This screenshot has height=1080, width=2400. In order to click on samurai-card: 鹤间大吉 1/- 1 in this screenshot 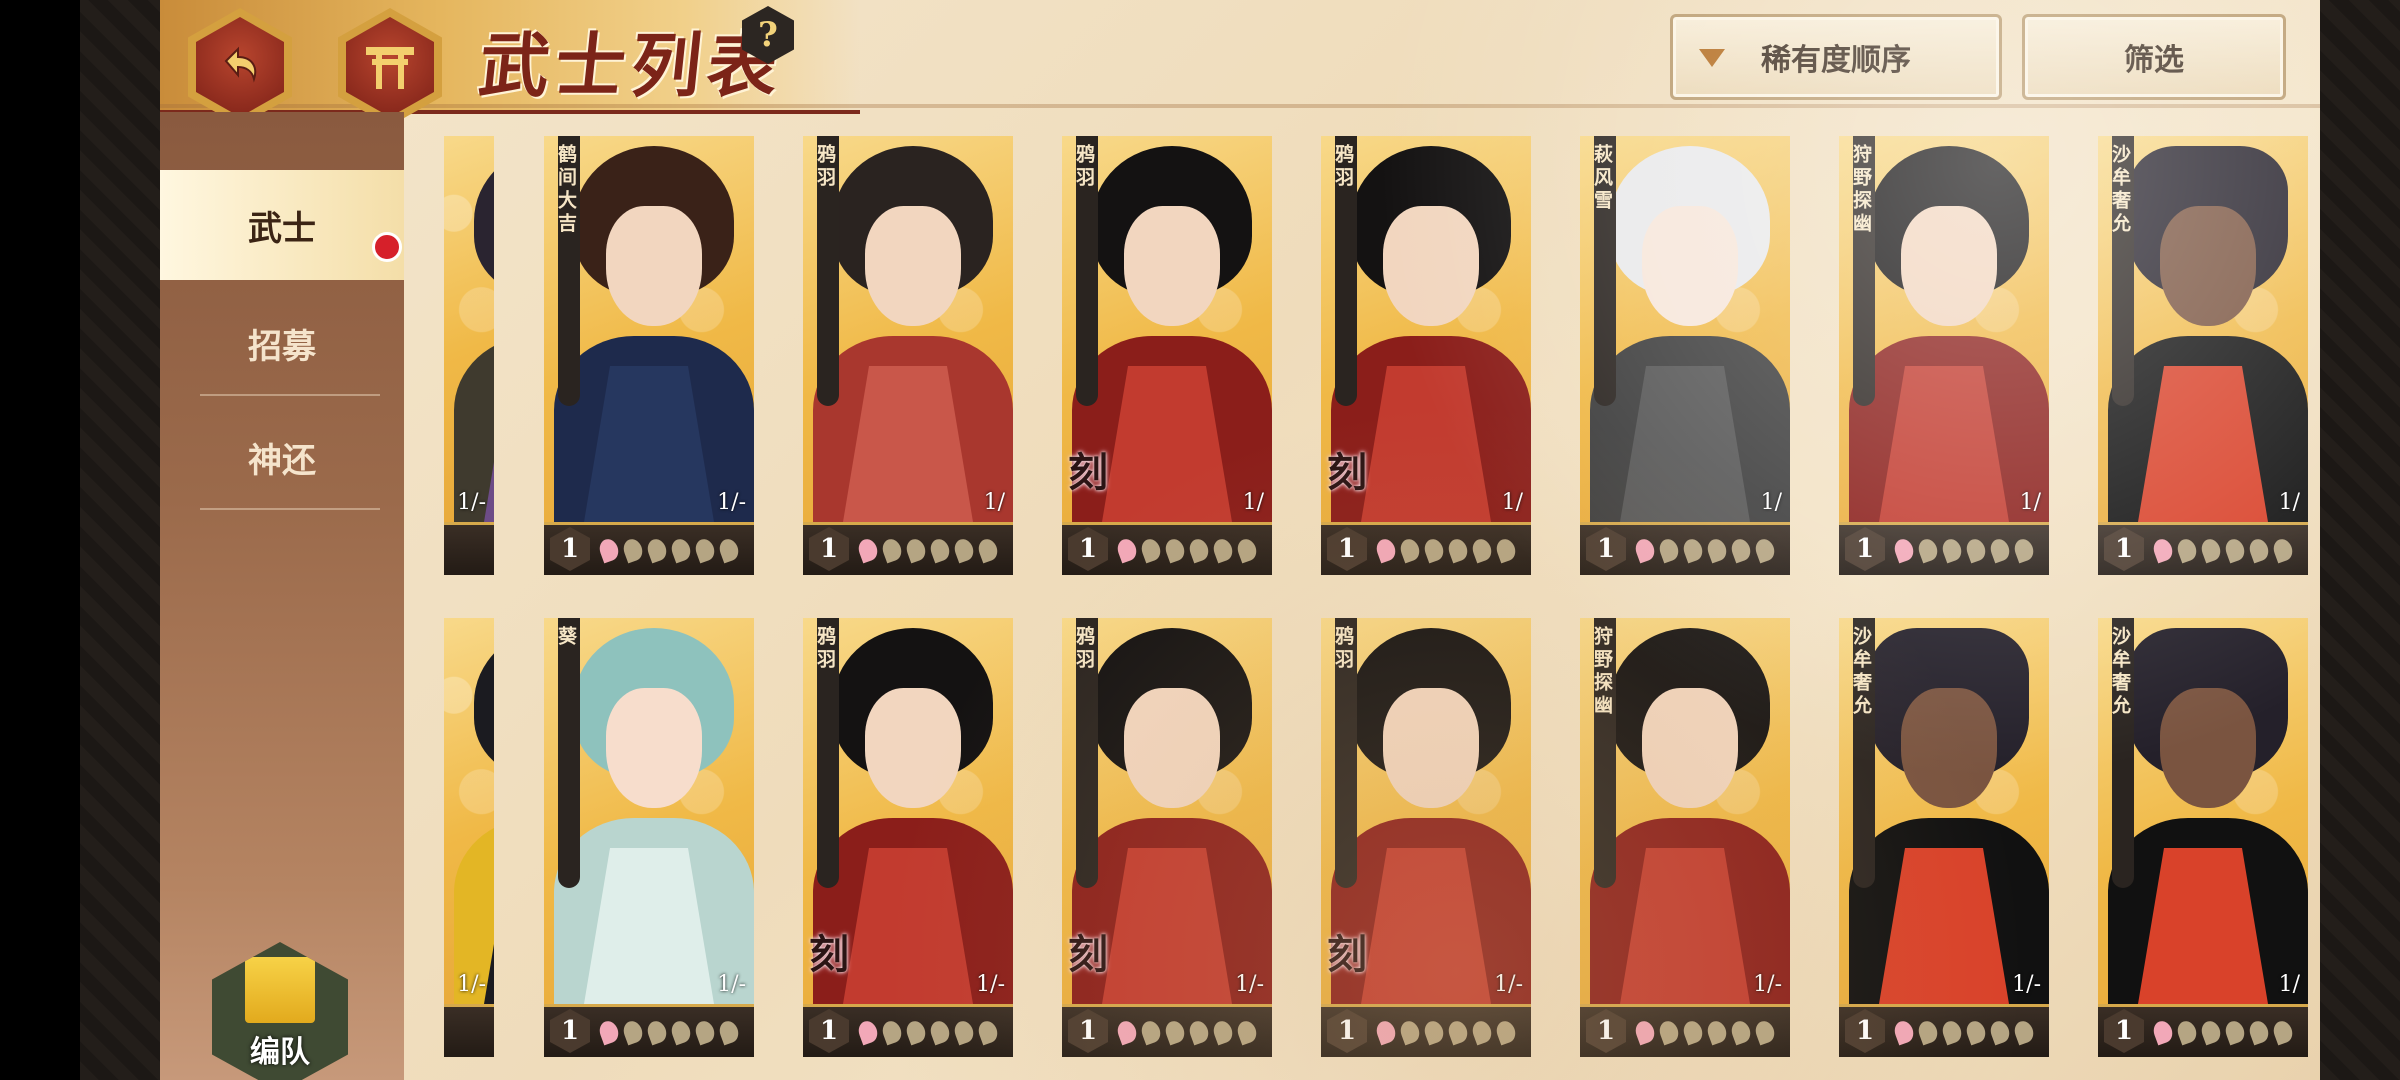, I will do `click(649, 355)`.